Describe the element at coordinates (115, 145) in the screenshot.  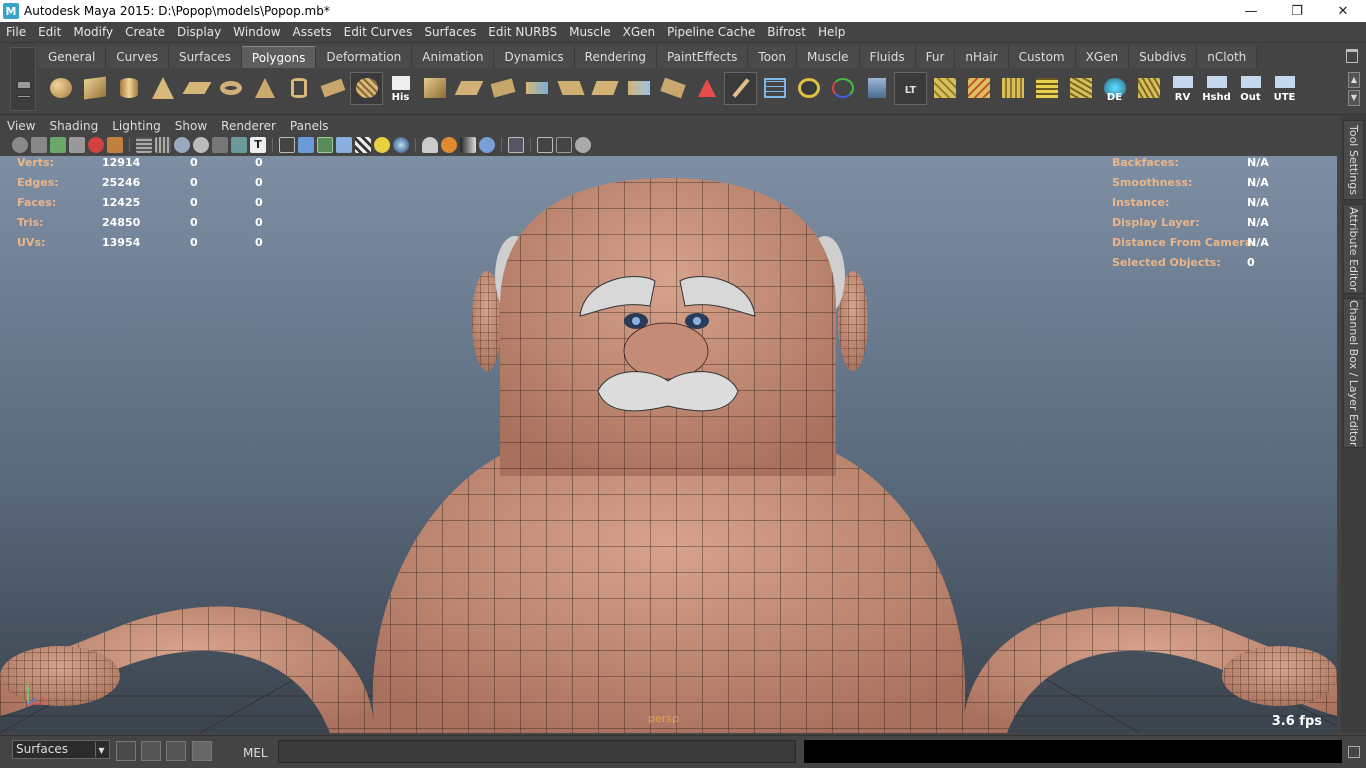
I see `paint-icon` at that location.